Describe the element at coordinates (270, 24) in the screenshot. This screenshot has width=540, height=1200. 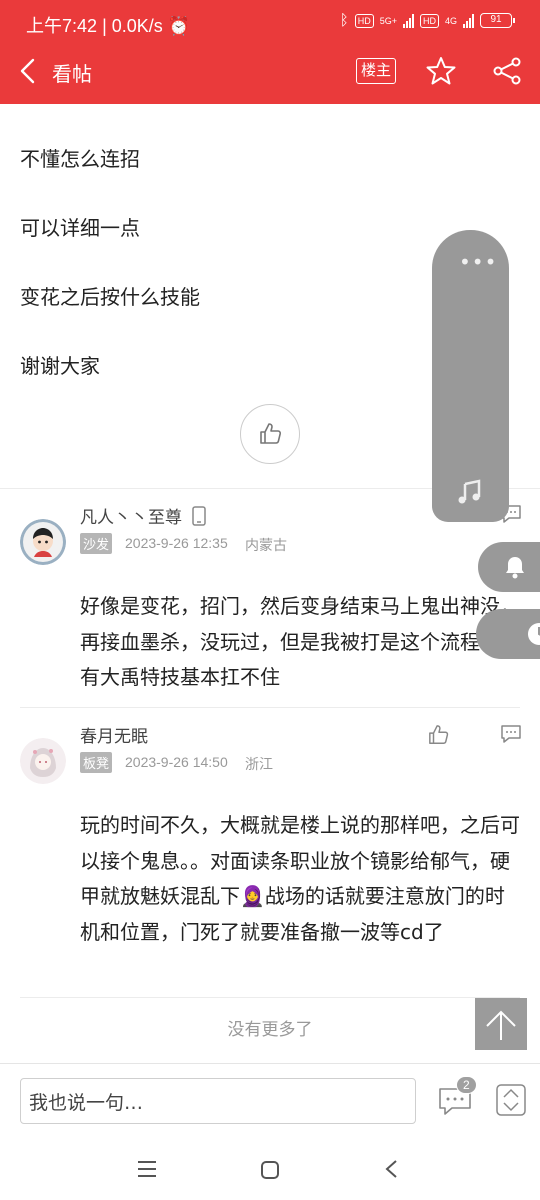
I see `status-bar: 上午7:42 | 0.0K/s ⏰ ᛒ HD 5G+ HD 4G 91` at that location.